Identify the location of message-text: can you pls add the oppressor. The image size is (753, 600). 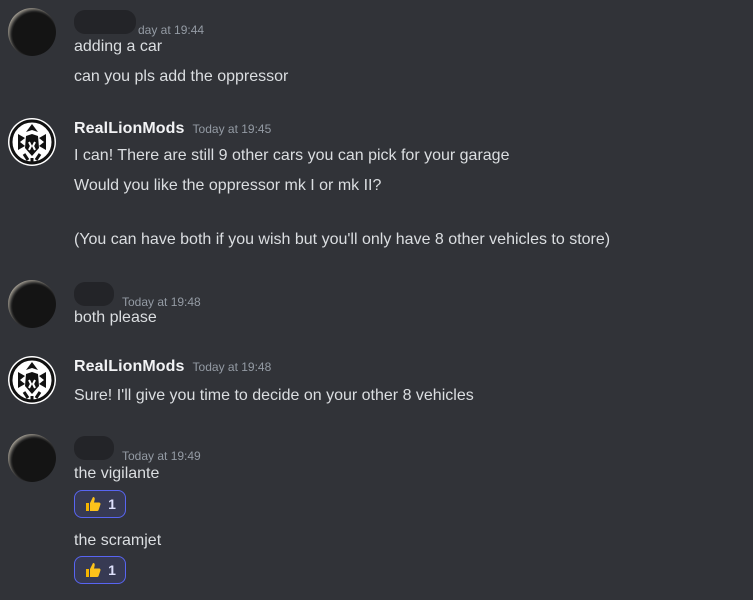
(181, 76).